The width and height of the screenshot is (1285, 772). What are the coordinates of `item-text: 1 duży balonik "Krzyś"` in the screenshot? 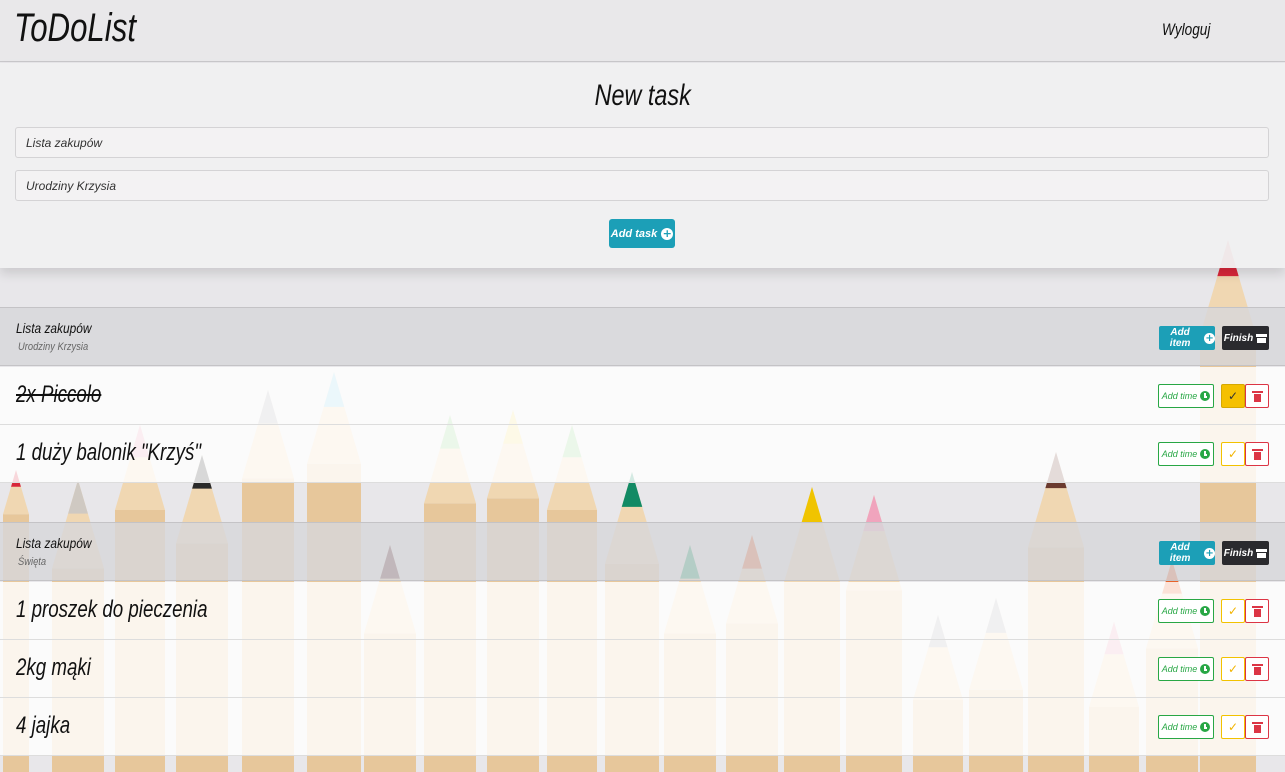 It's located at (108, 452).